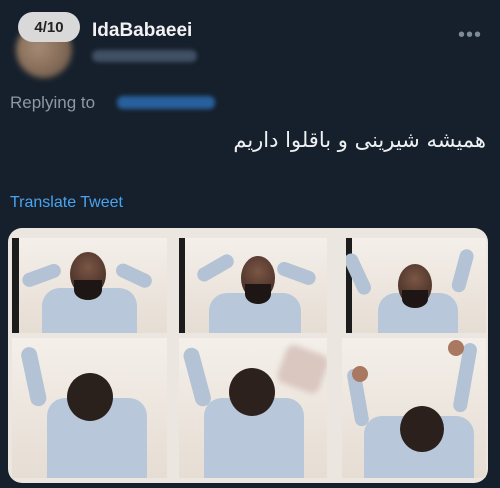 This screenshot has height=488, width=500. What do you see at coordinates (470, 35) in the screenshot?
I see `more-horizontal-icon: •••` at bounding box center [470, 35].